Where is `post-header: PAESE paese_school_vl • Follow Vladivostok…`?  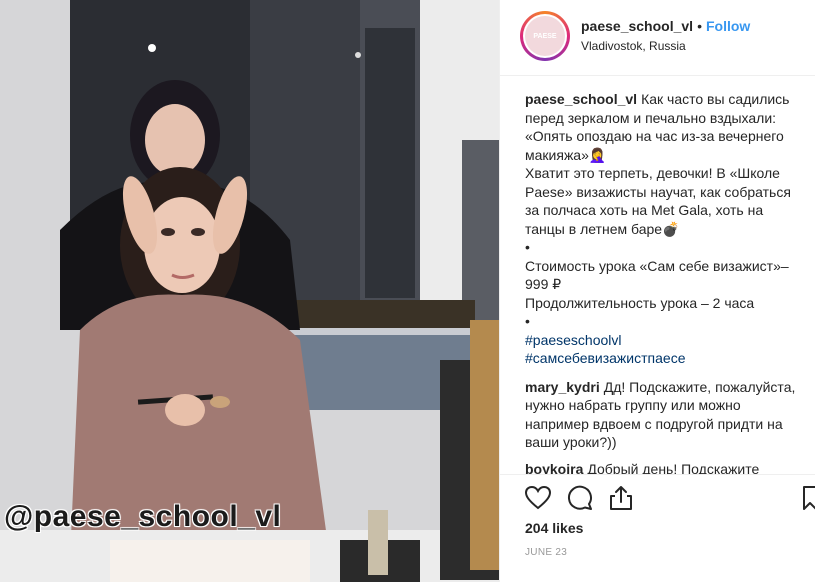 post-header: PAESE paese_school_vl • Follow Vladivostok… is located at coordinates (657, 38).